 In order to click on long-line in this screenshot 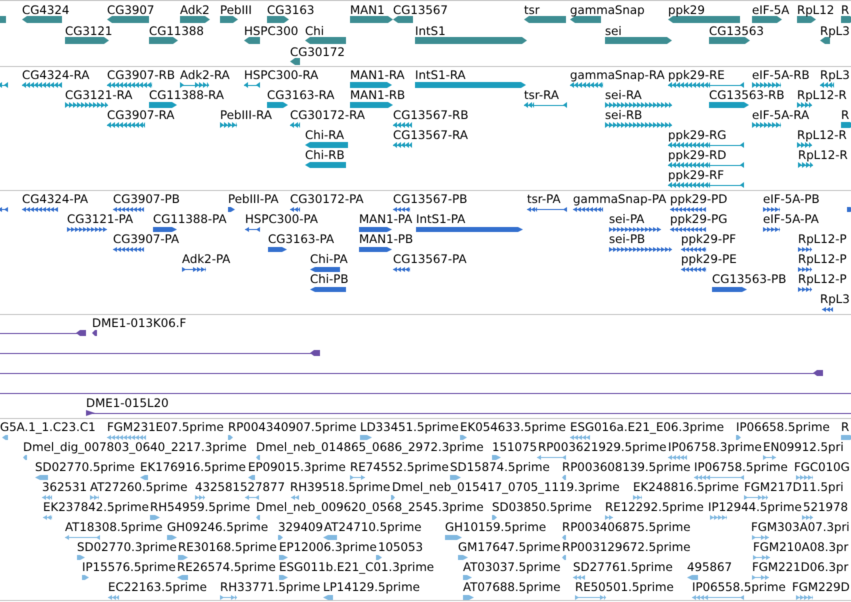, I will do `click(425, 393)`.